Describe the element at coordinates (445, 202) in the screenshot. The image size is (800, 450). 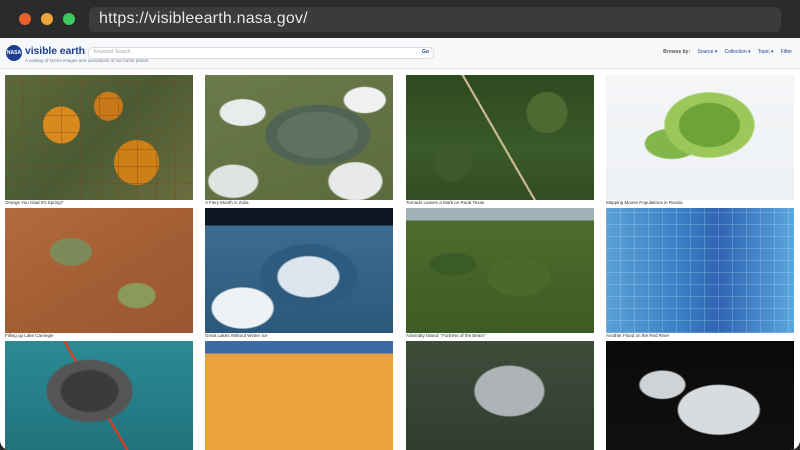
I see `image-caption: Tornado Leaves a Mark on Rural Texas` at that location.